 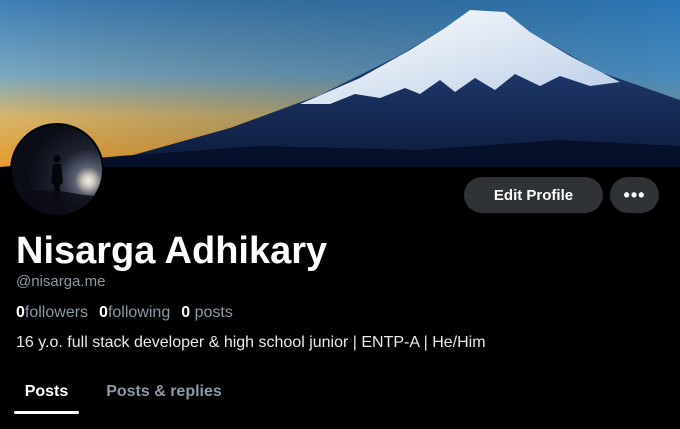 I want to click on profile-tabs: Posts Posts & replies, so click(x=340, y=392).